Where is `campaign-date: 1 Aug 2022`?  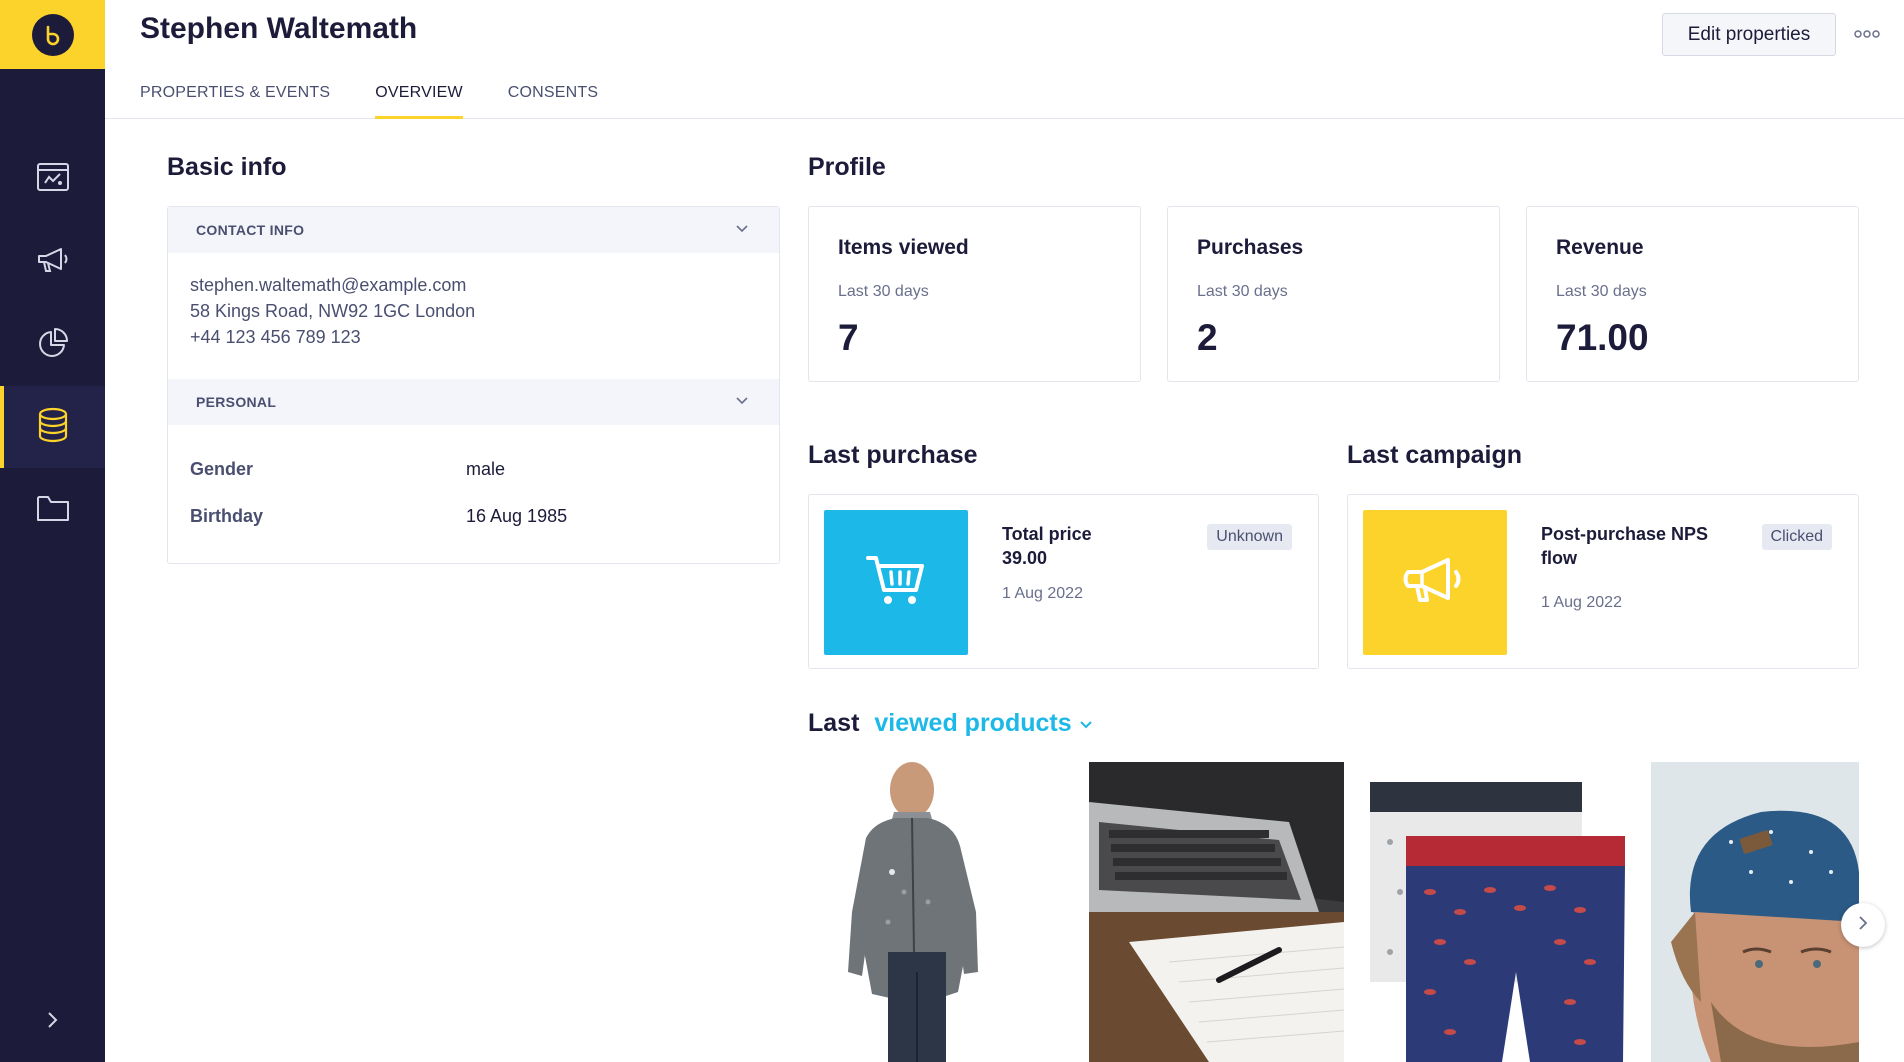
campaign-date: 1 Aug 2022 is located at coordinates (1581, 602).